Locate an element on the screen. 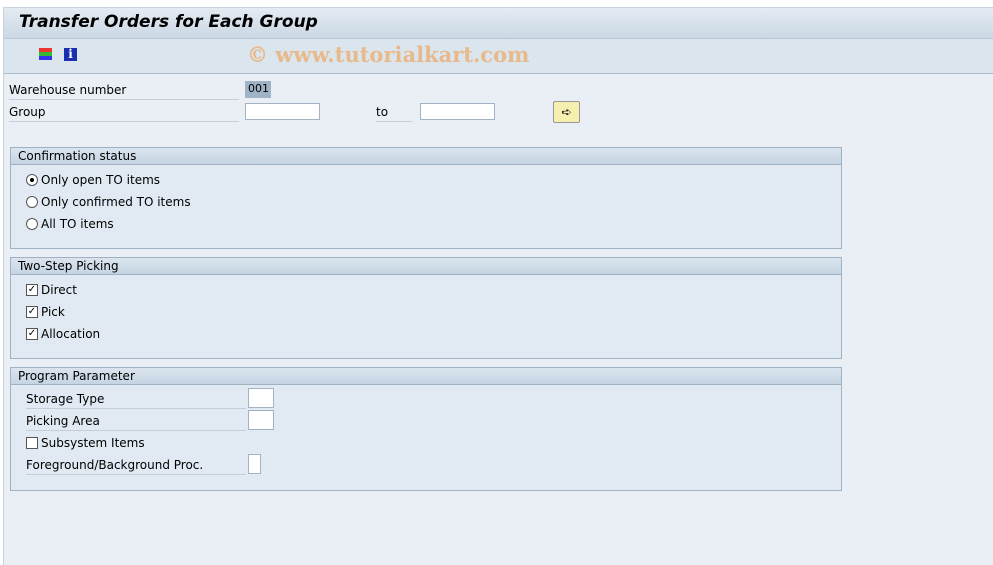  storage-type-field is located at coordinates (261, 398).